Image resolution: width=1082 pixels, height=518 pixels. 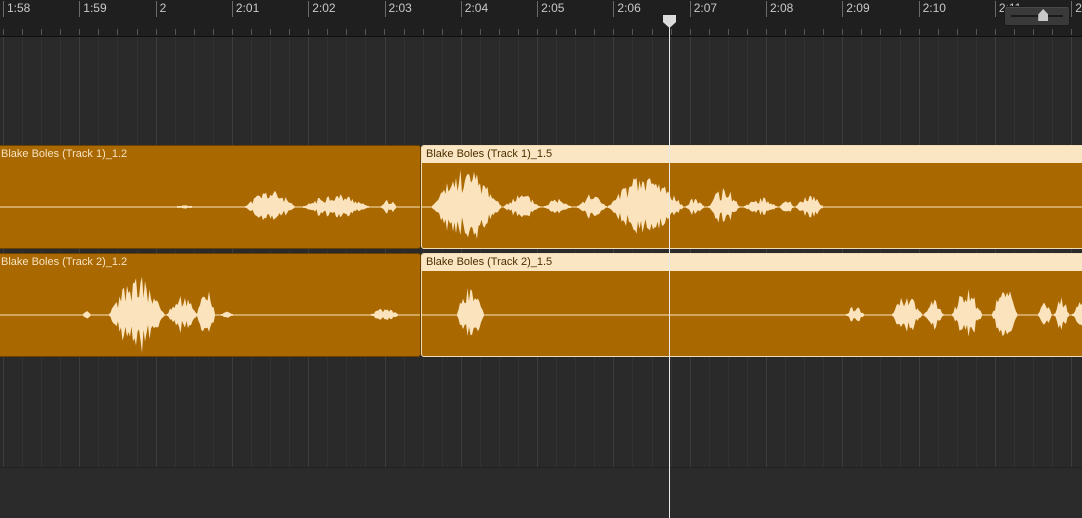 I want to click on region-track2-1-5: Blake Boles (Track 2)_1.5, so click(x=751, y=305).